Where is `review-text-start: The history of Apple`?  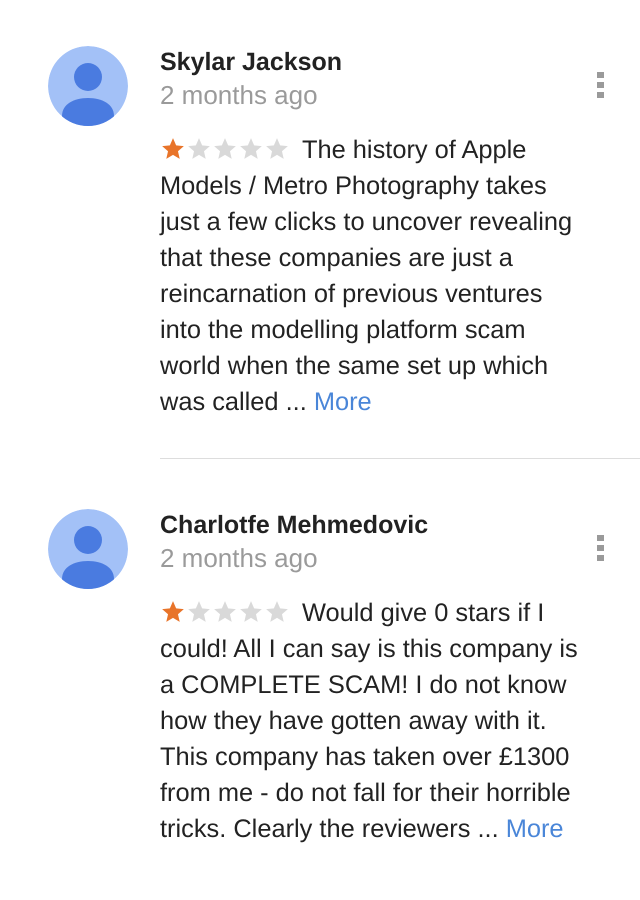
review-text-start: The history of Apple is located at coordinates (414, 150).